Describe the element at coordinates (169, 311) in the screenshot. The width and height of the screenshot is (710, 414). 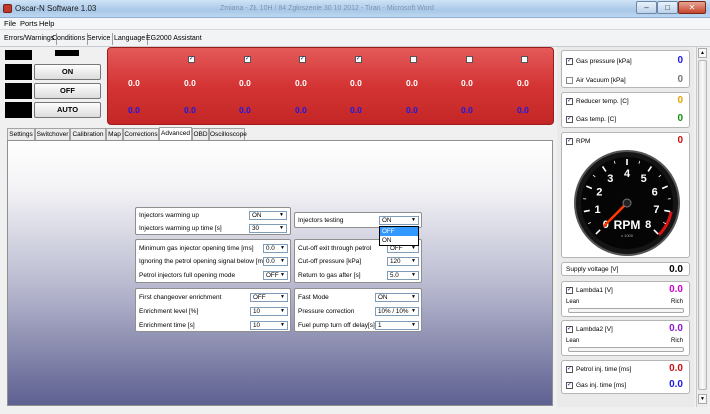
I see `enrichment-level-label: Enrichment level [%]` at that location.